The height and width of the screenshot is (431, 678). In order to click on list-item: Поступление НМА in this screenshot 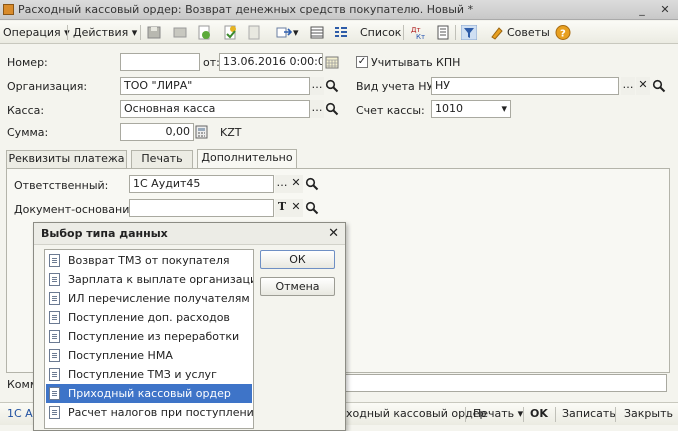, I will do `click(149, 355)`.